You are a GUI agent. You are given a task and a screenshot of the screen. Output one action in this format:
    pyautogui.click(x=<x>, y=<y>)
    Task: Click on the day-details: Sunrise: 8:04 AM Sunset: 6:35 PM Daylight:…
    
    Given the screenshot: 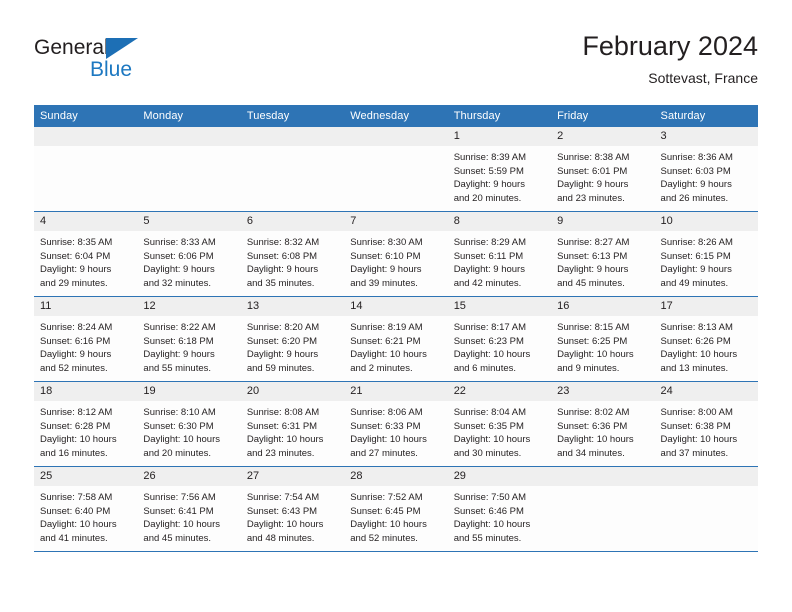 What is the action you would take?
    pyautogui.click(x=499, y=430)
    